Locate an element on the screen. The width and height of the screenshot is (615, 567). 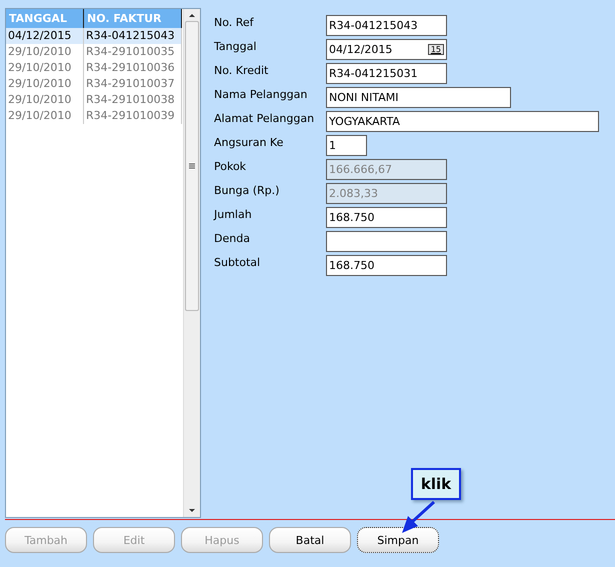
grip-icon is located at coordinates (192, 166).